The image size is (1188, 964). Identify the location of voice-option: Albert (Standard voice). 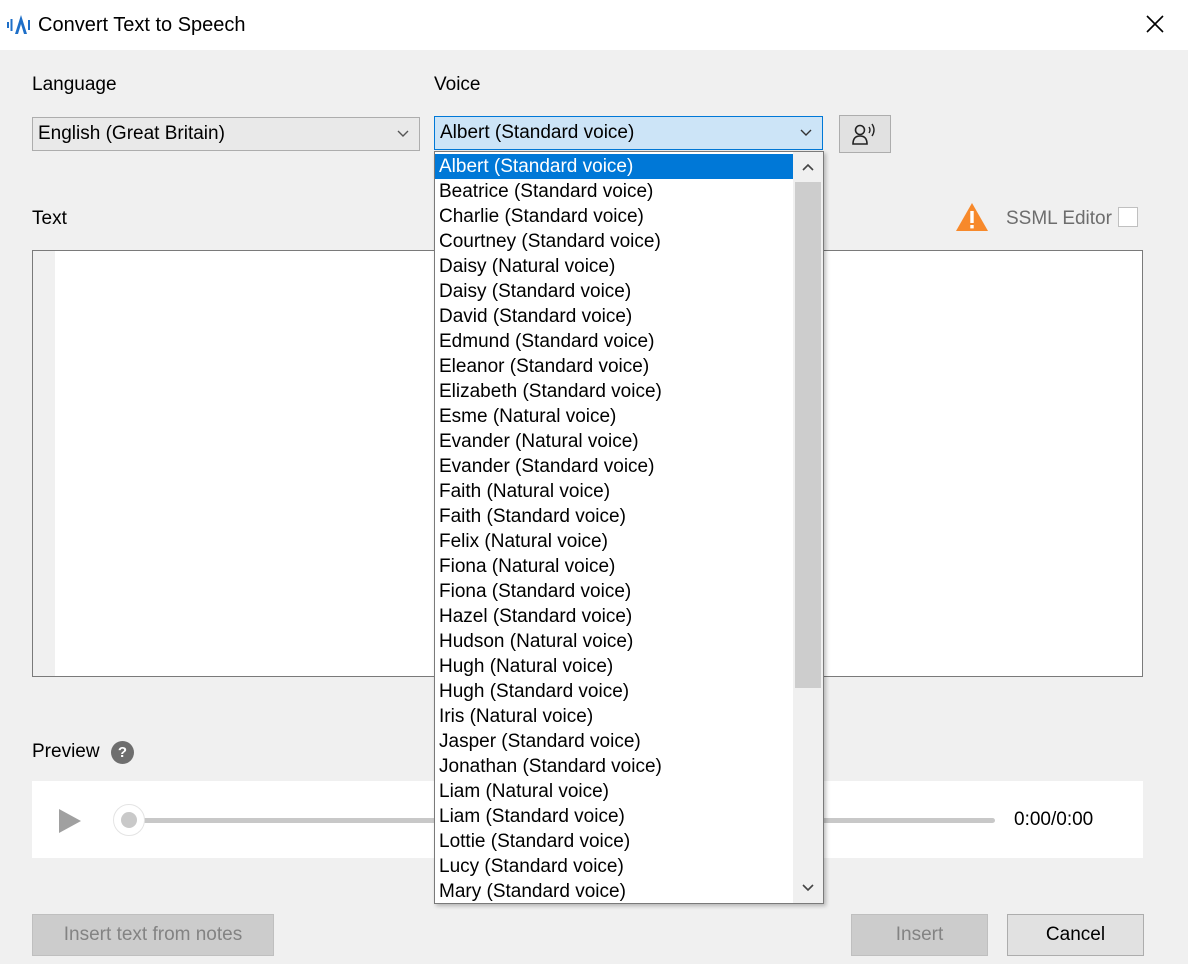
(614, 166).